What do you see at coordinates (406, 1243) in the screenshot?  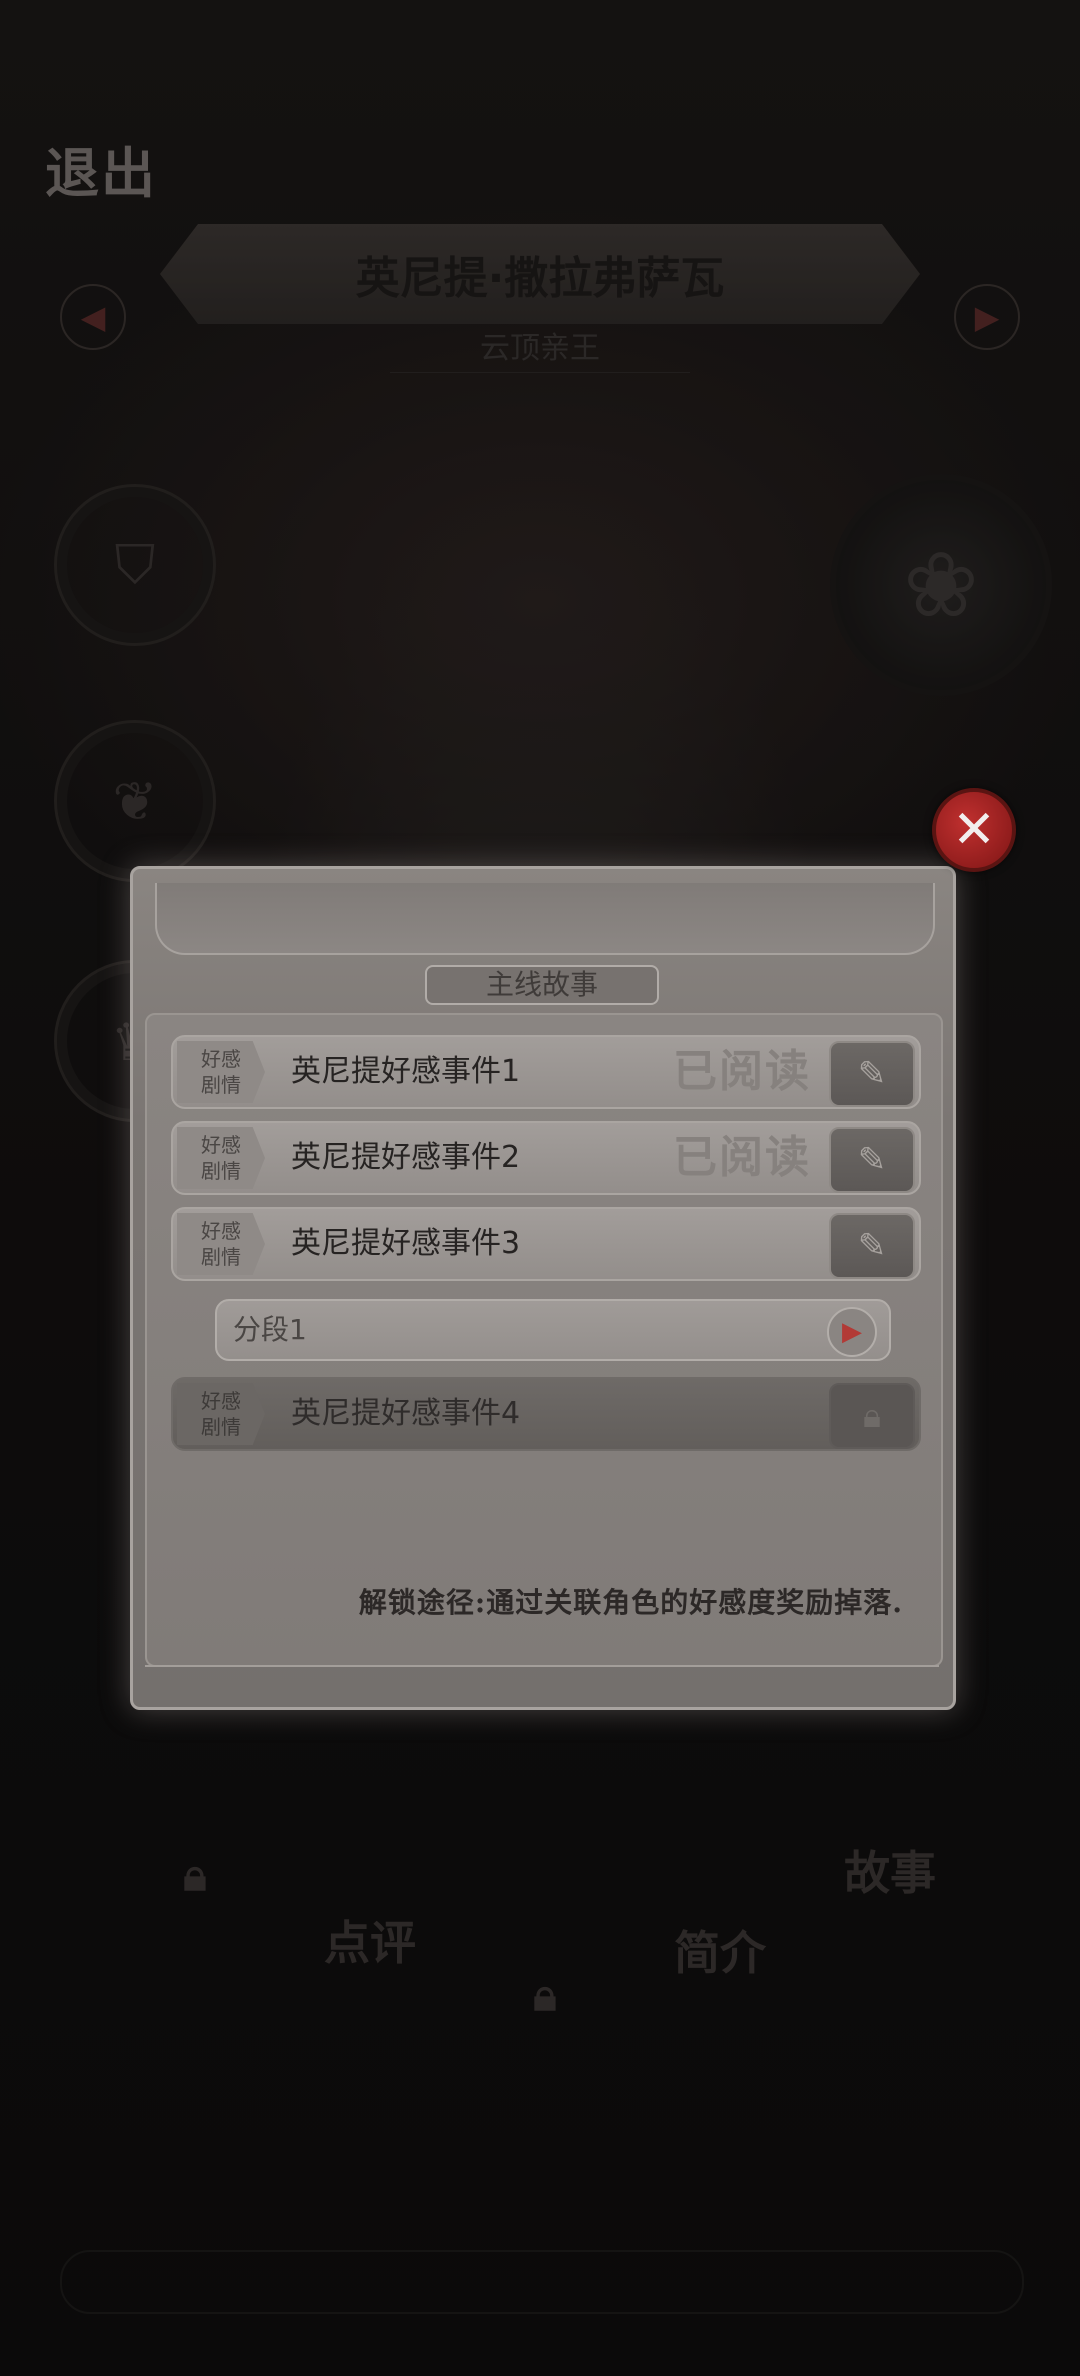 I see `story-title: 英尼提好感事件3` at bounding box center [406, 1243].